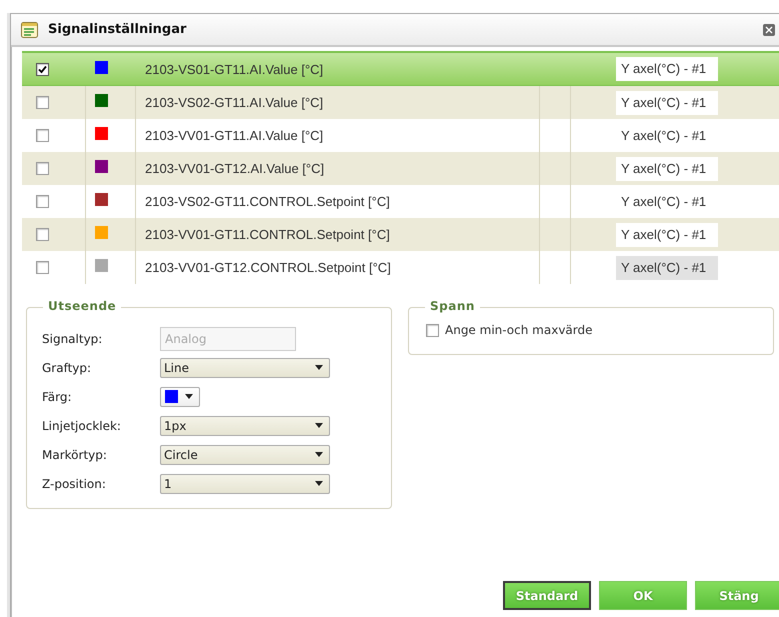 The image size is (779, 617). Describe the element at coordinates (400, 234) in the screenshot. I see `table-row: 2103-VV01-GT11.CONTROL.Setpoint [°C] Y axel(°C) - #1` at that location.